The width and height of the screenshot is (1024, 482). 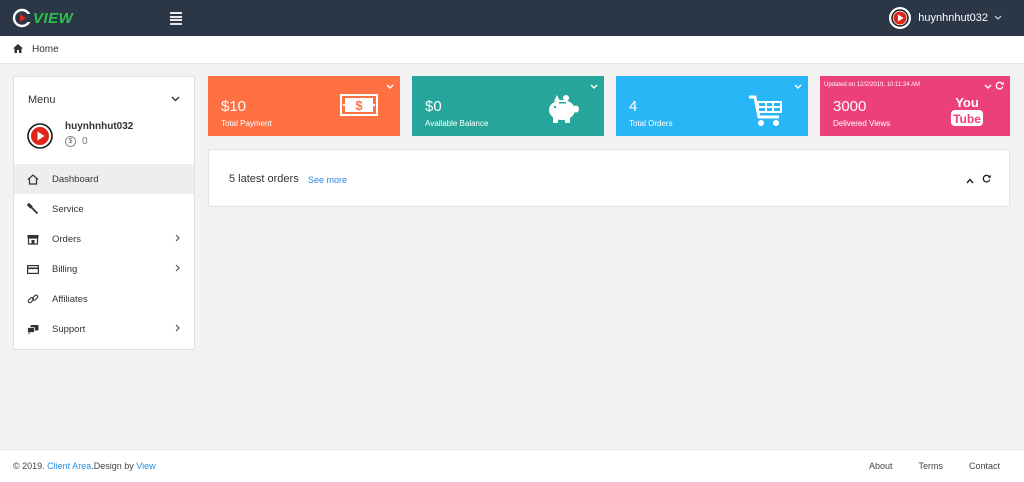 What do you see at coordinates (234, 106) in the screenshot?
I see `stat-value: $10` at bounding box center [234, 106].